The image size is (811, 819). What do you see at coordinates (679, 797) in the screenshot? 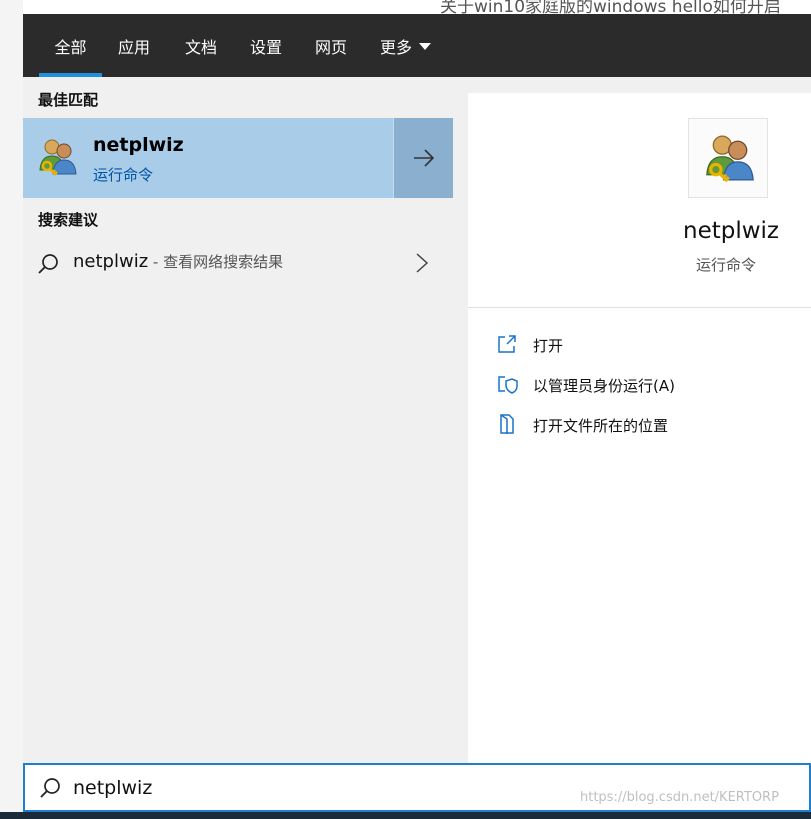
I see `watermark: https://blog.csdn.net/KERTORP` at bounding box center [679, 797].